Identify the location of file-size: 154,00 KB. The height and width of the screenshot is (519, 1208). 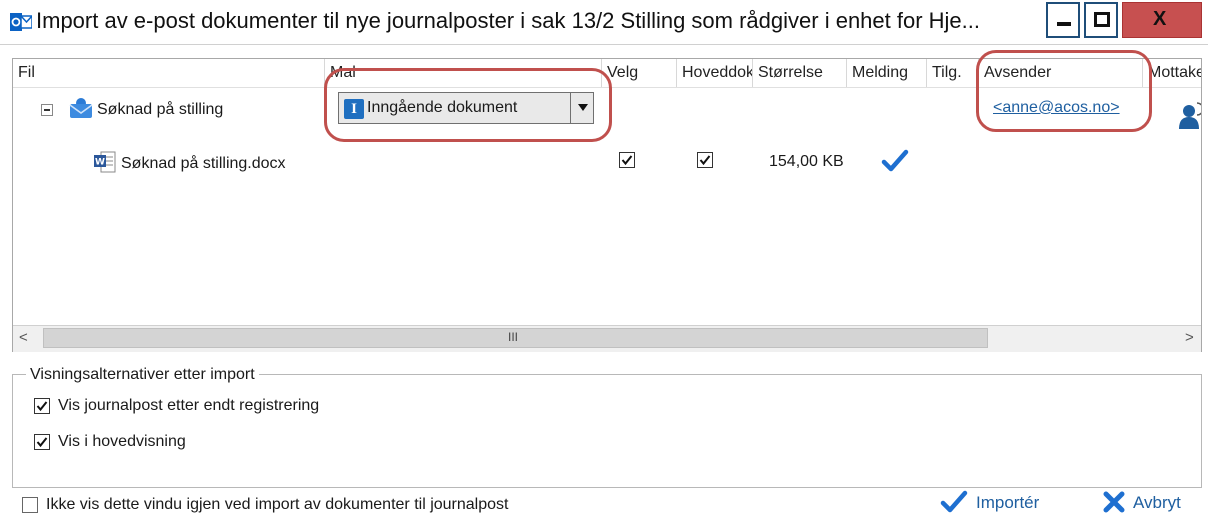
(806, 161).